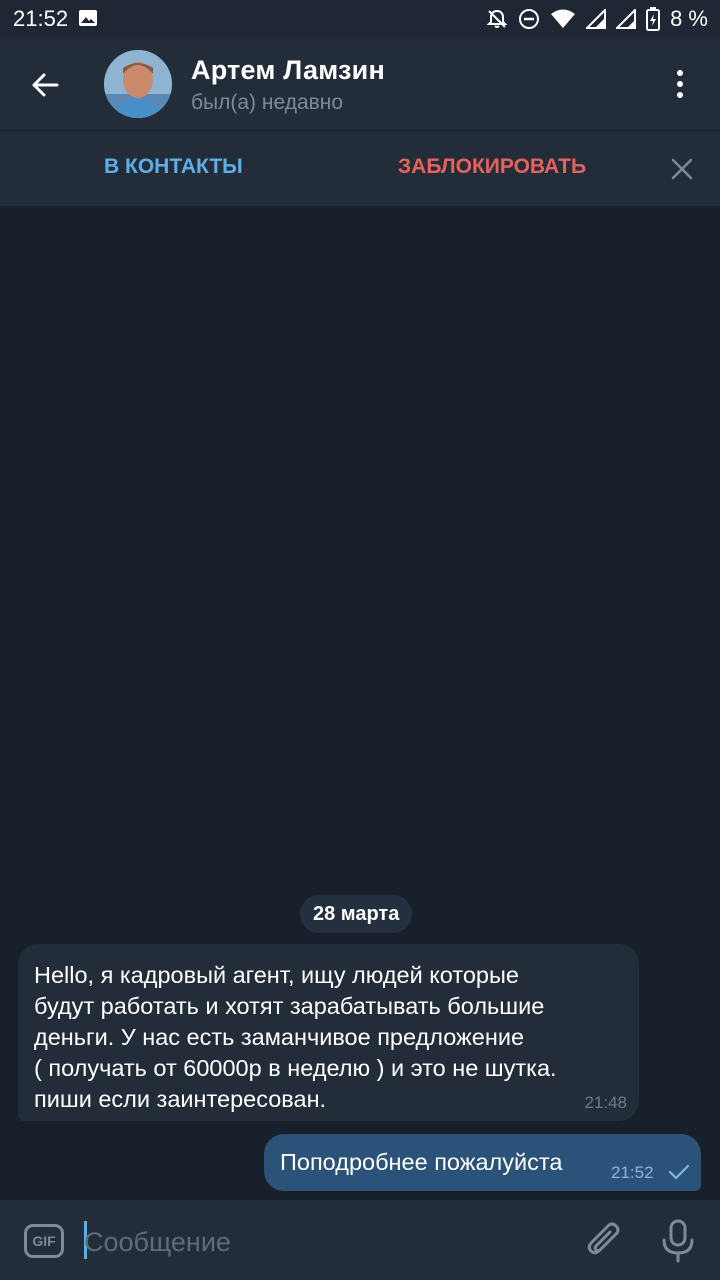 This screenshot has width=720, height=1280. I want to click on message-input-bar: GIF, so click(360, 1240).